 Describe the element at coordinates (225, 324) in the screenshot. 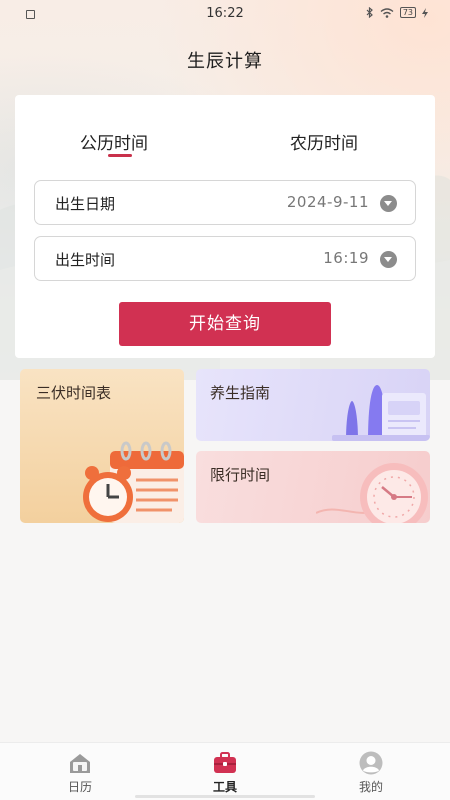

I see `start-query-button: 开始查询` at that location.